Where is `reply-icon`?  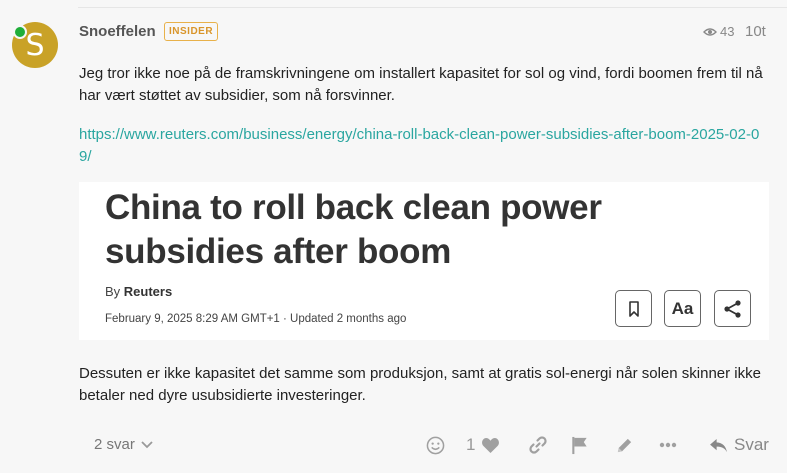
reply-icon is located at coordinates (718, 445).